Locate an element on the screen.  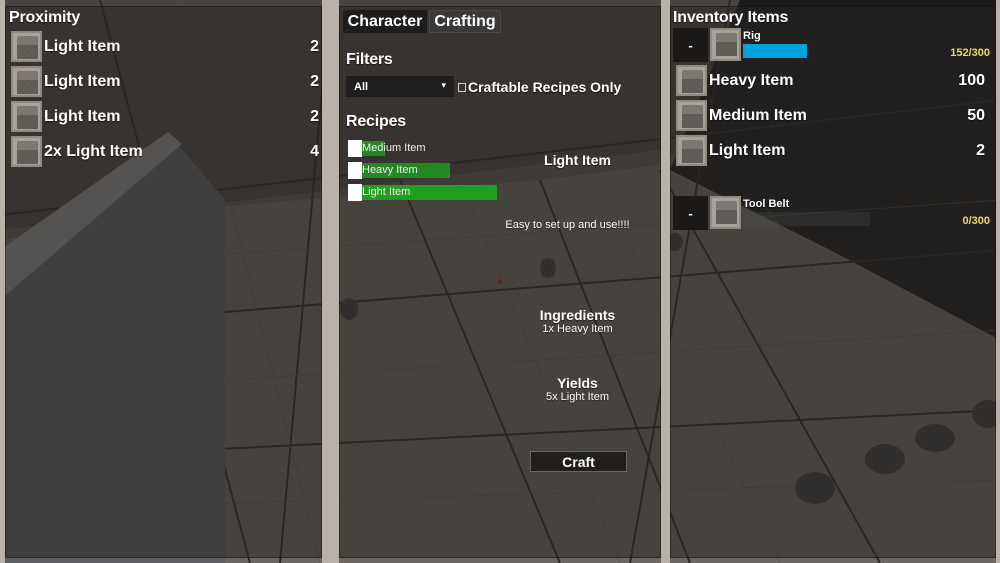
recipe-name: Light Item is located at coordinates (386, 191).